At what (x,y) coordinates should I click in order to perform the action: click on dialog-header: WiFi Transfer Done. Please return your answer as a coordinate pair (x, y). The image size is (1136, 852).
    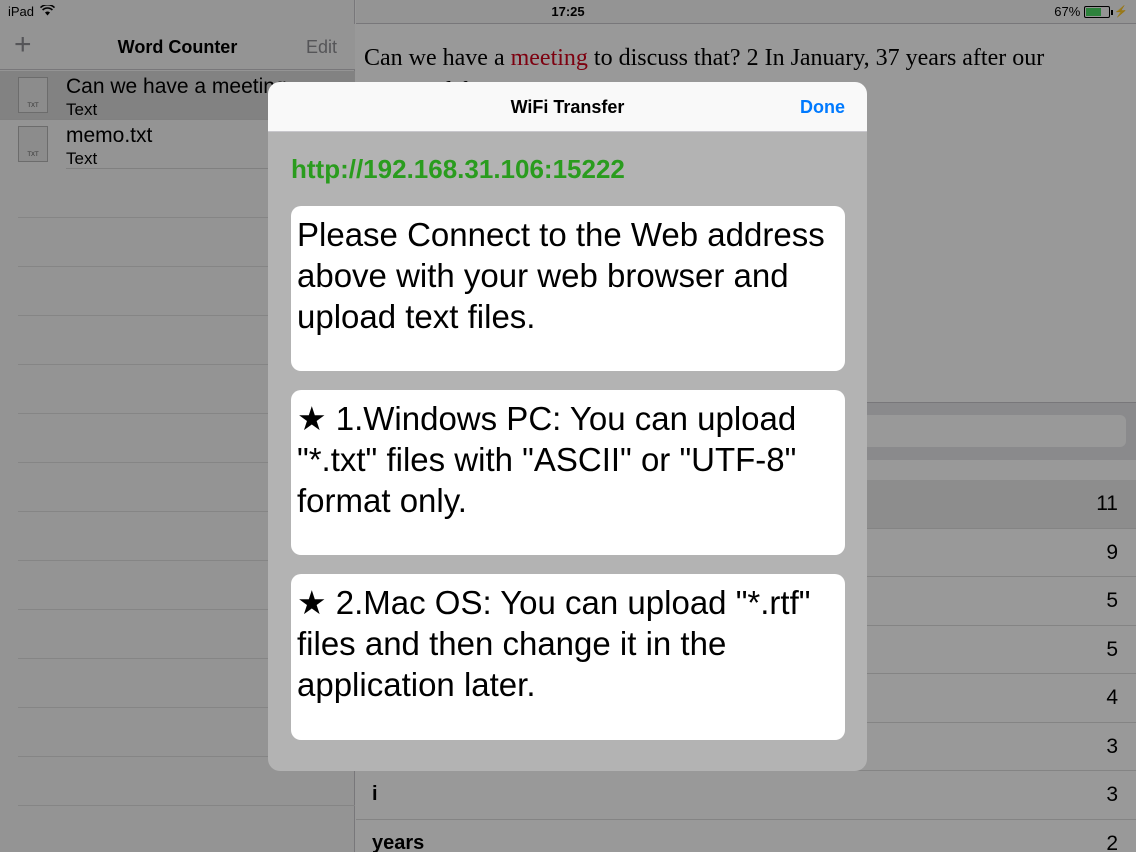
    Looking at the image, I should click on (567, 107).